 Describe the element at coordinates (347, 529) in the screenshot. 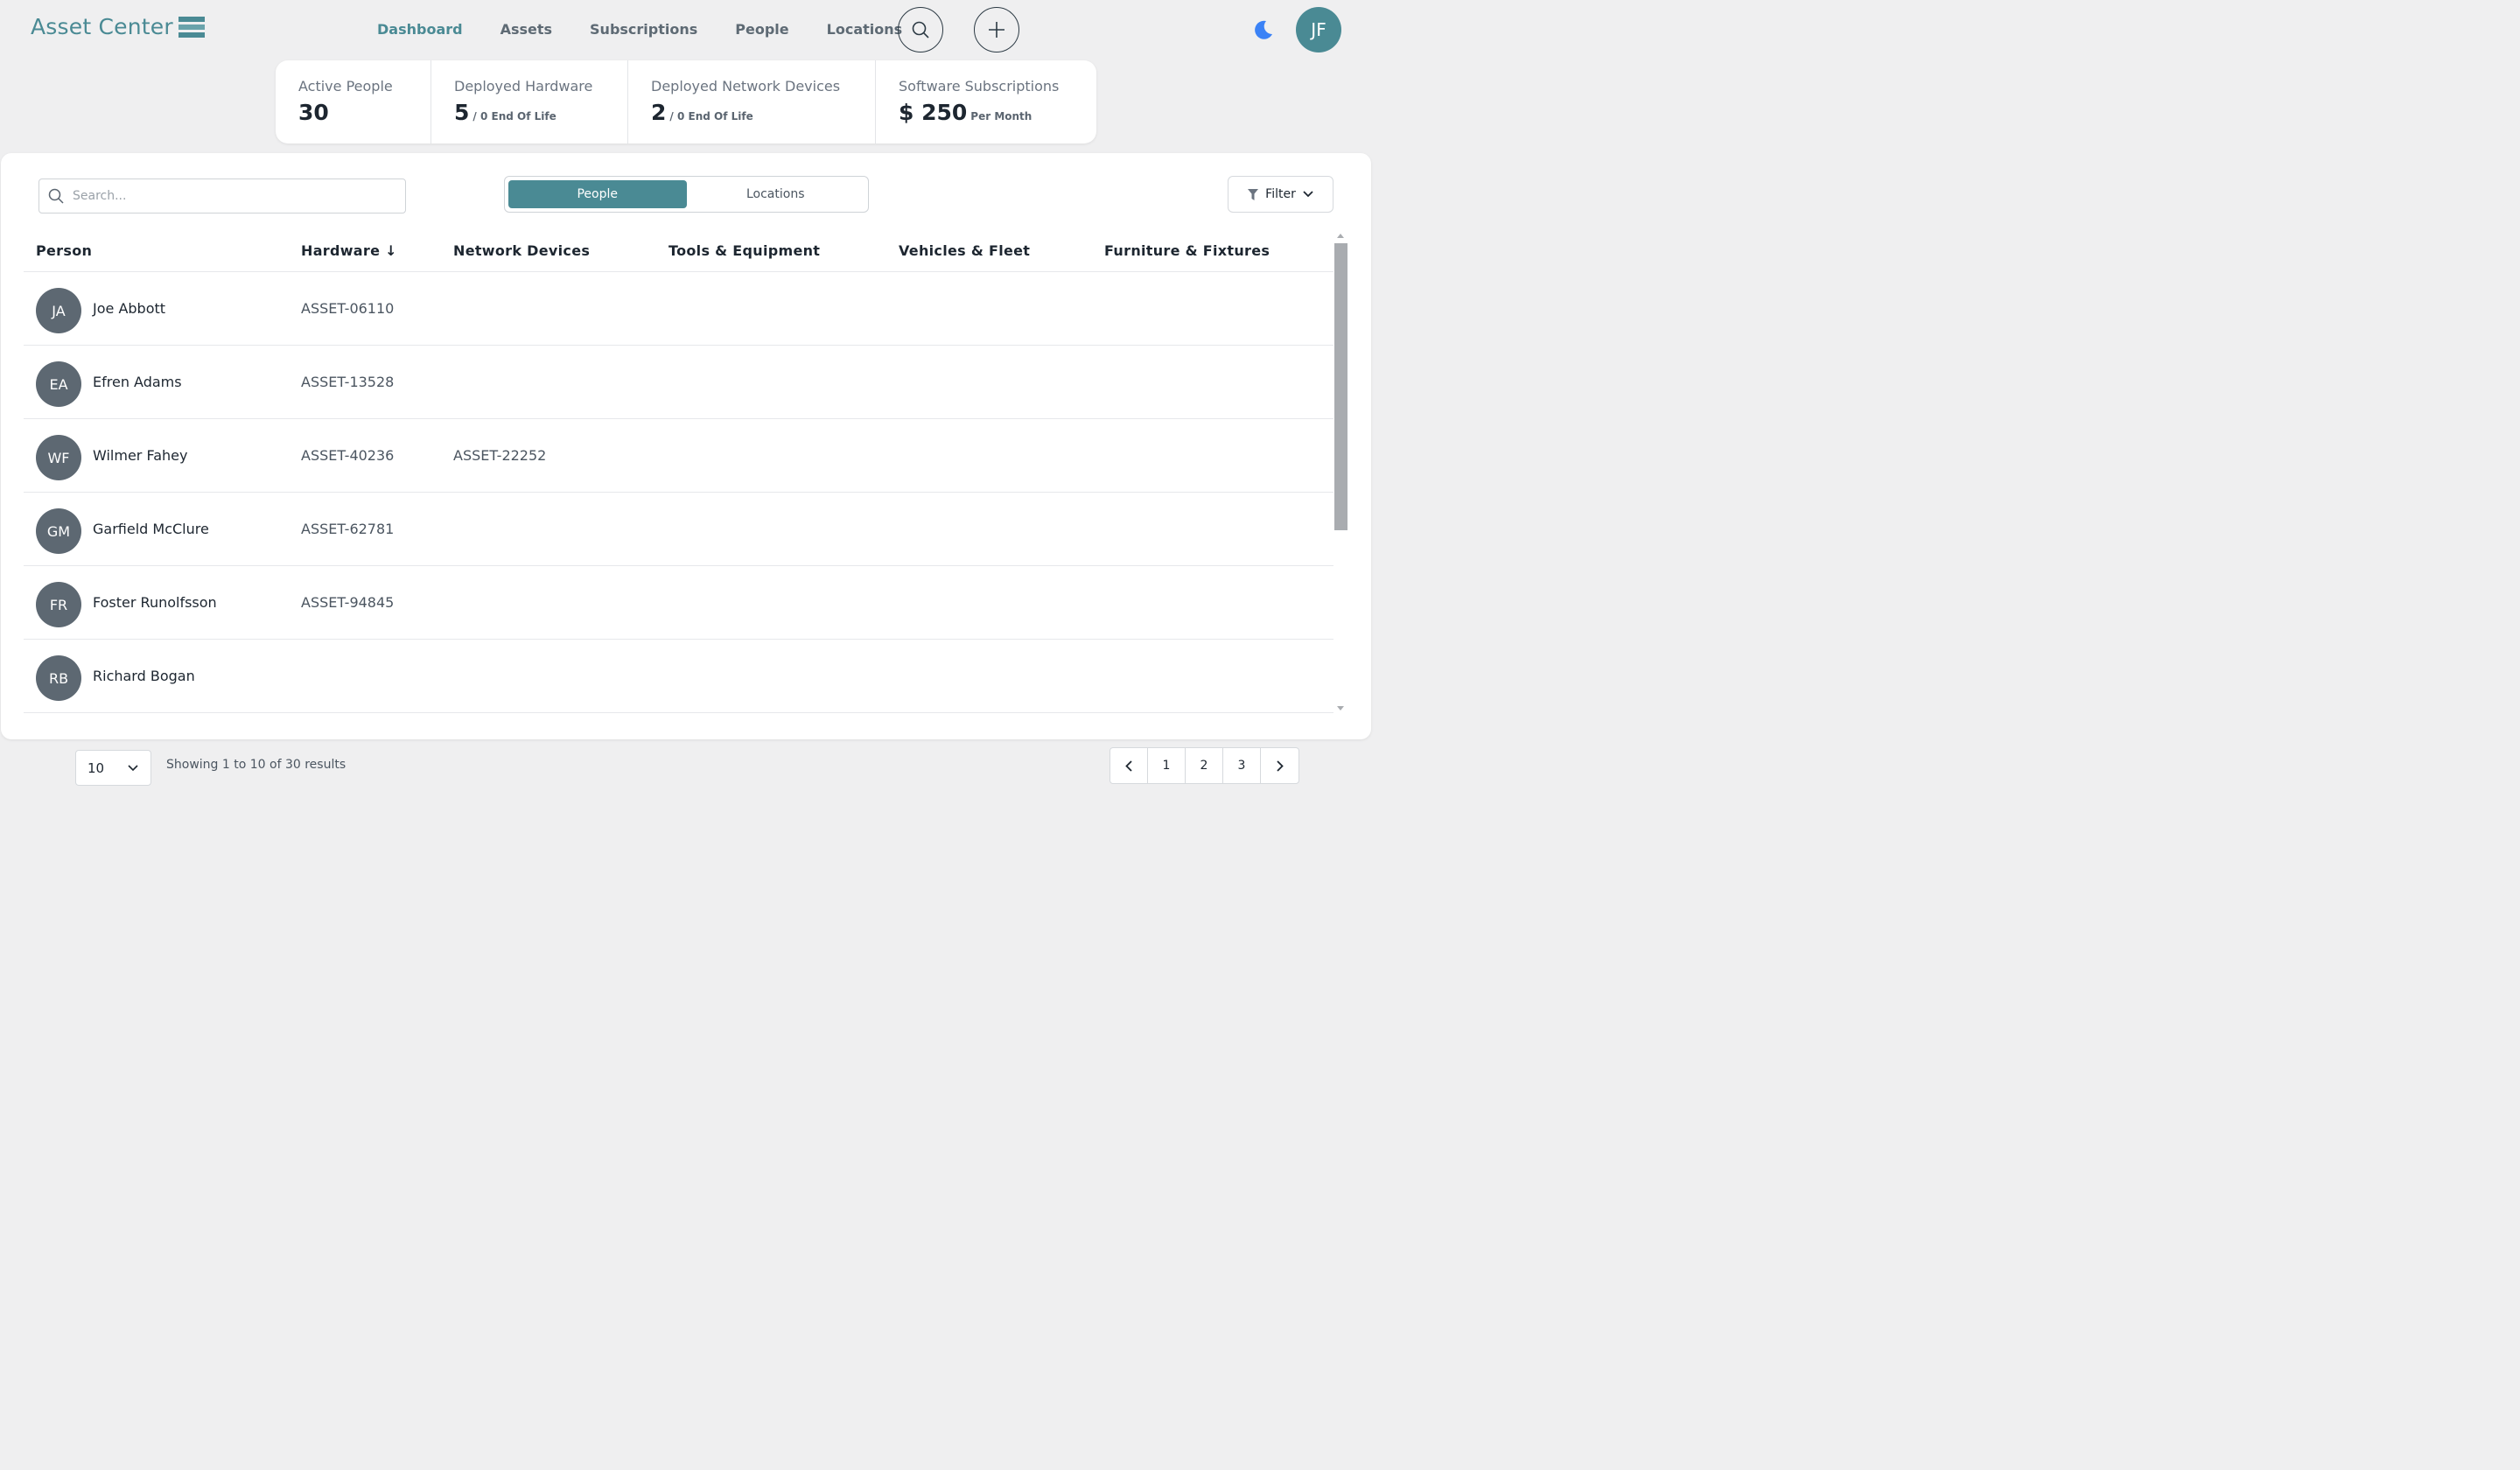

I see `hardware-cell: ASSET-62781` at that location.